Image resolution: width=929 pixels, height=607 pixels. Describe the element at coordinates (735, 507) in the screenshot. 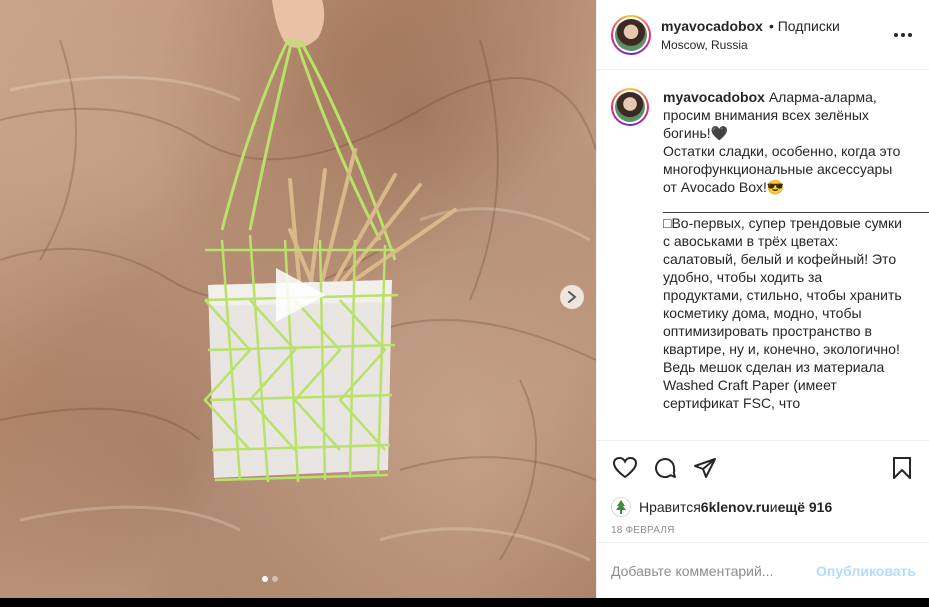

I see `liker-username: 6klenov.ru` at that location.